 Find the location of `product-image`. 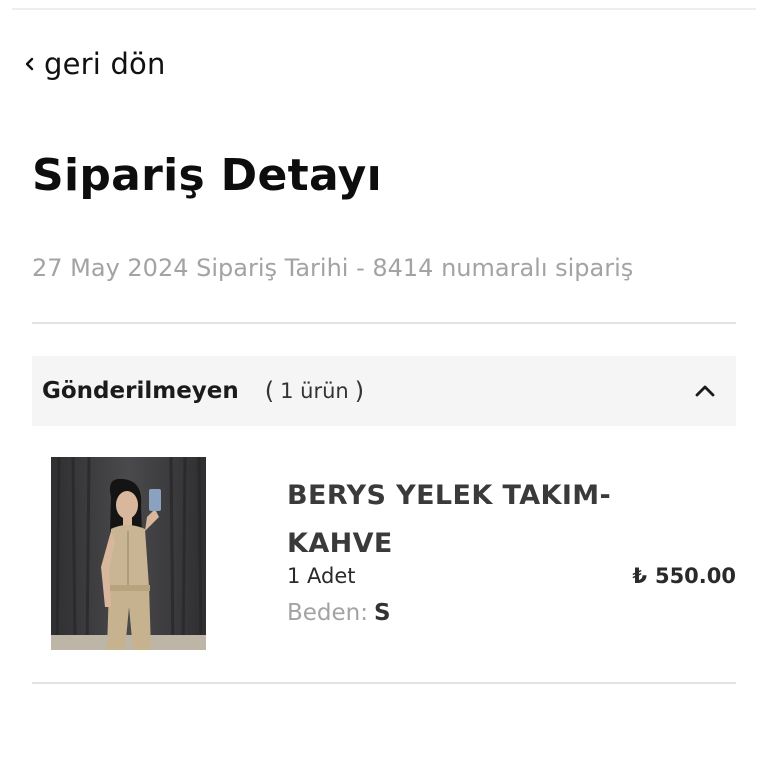

product-image is located at coordinates (128, 553).